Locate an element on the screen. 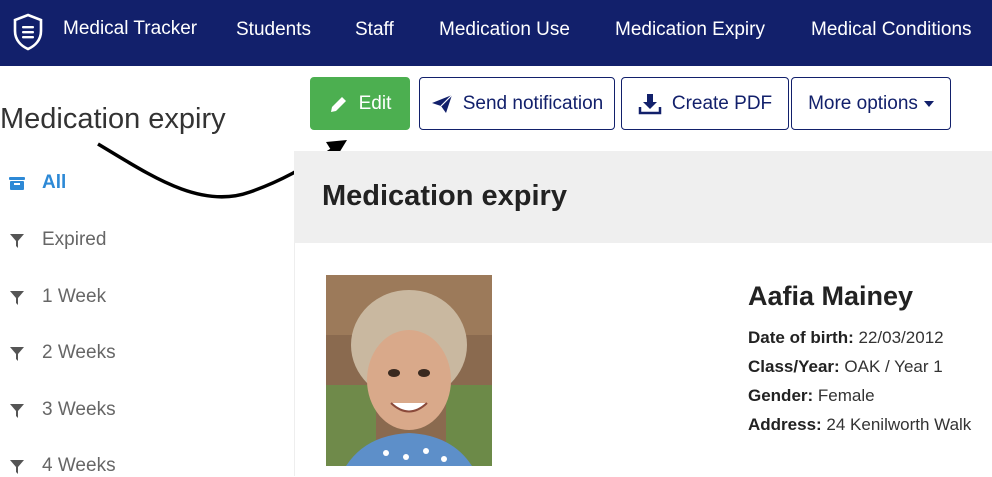 Image resolution: width=992 pixels, height=477 pixels. sidebar-item-expired: Expired is located at coordinates (57, 240).